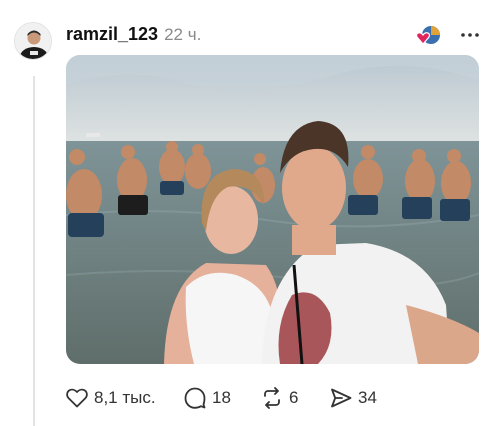  I want to click on reply-count: 18, so click(221, 397).